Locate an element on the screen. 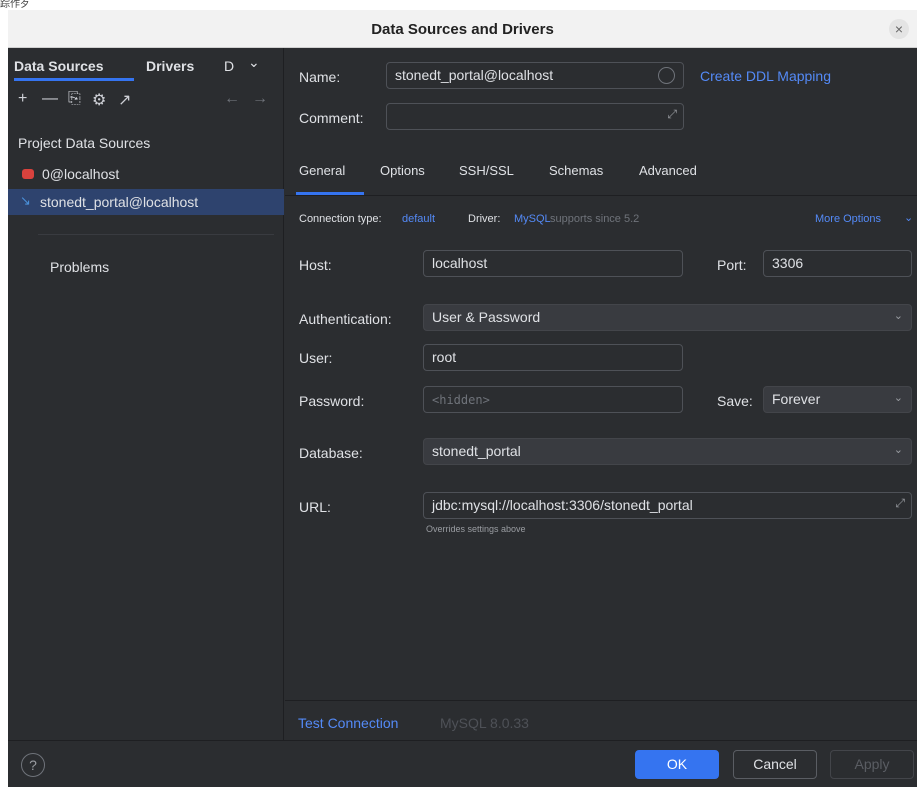  dialog-footer: ? OK Cancel Apply is located at coordinates (462, 763).